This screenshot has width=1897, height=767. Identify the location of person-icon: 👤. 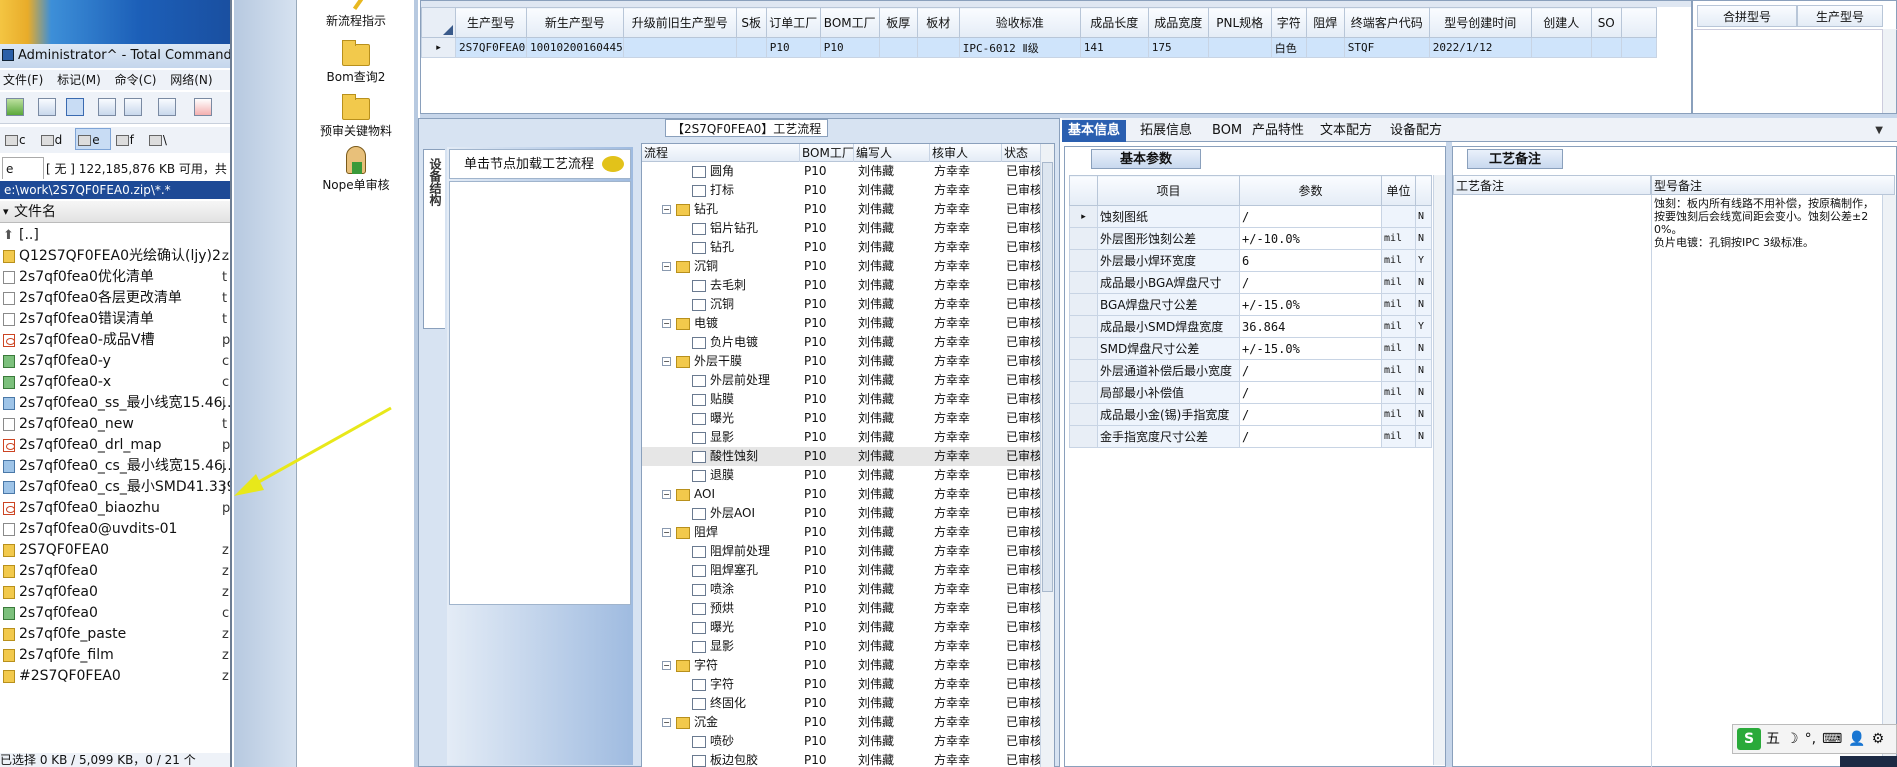
(1856, 739).